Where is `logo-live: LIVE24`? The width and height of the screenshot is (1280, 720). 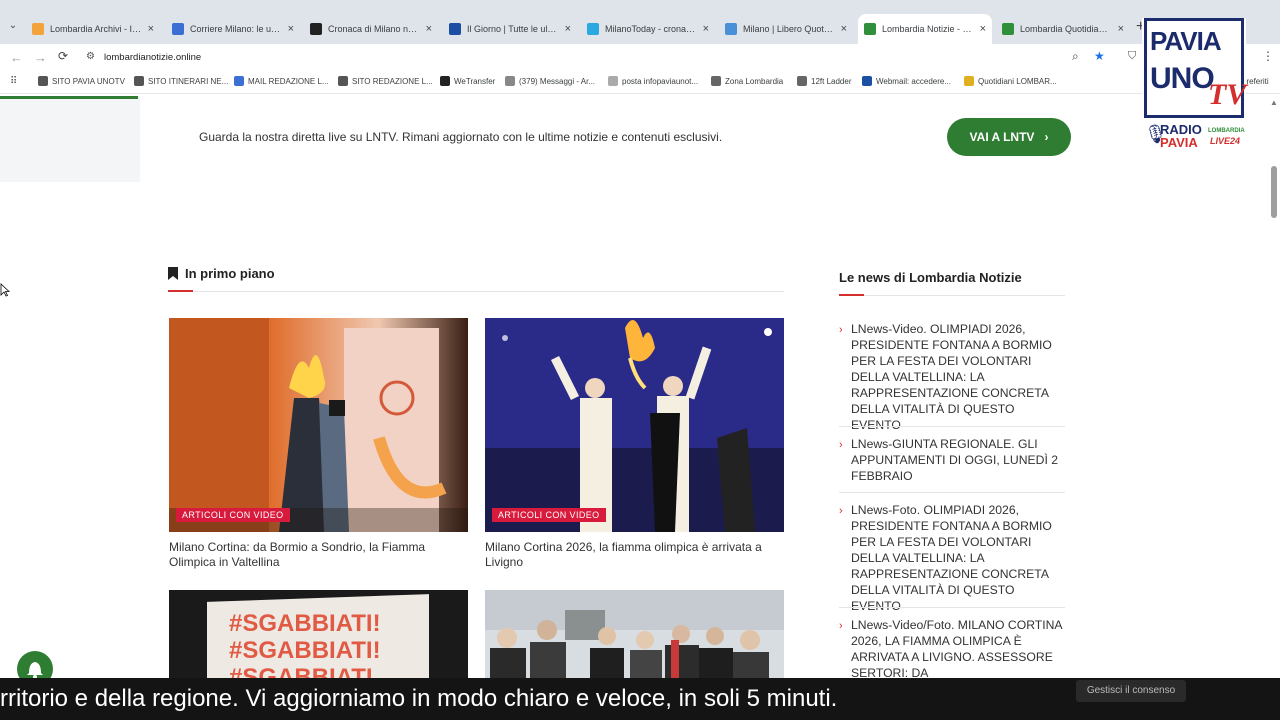
logo-live: LIVE24 is located at coordinates (1225, 141).